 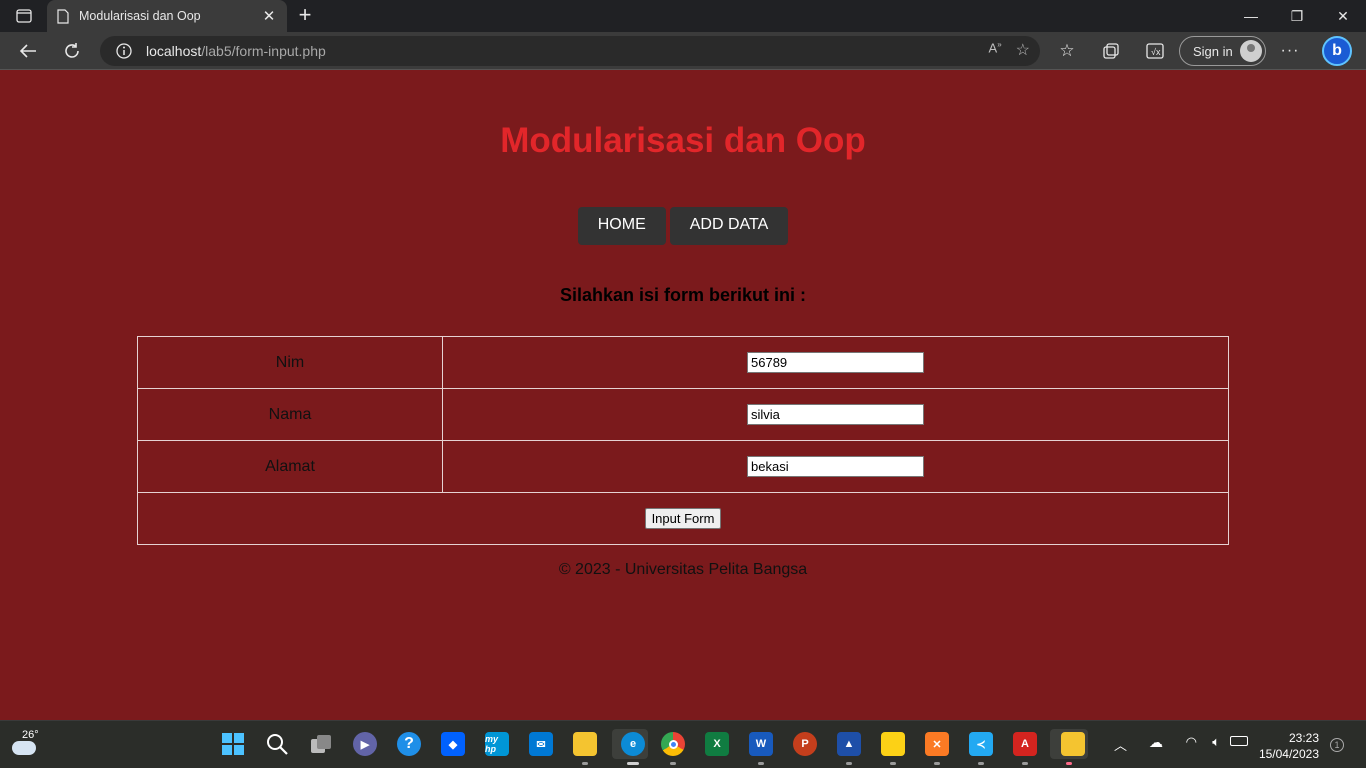 I want to click on collections-icon, so click(x=1111, y=51).